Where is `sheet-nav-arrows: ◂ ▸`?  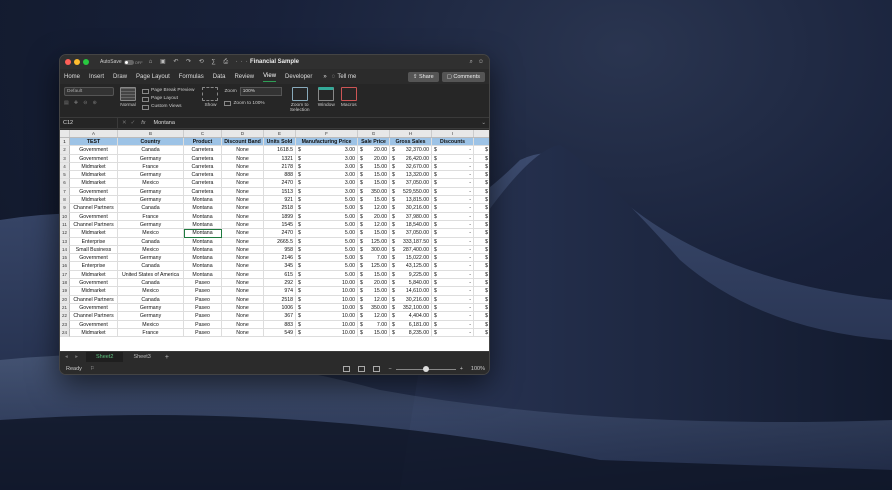
sheet-nav-arrows: ◂ ▸ is located at coordinates (73, 357).